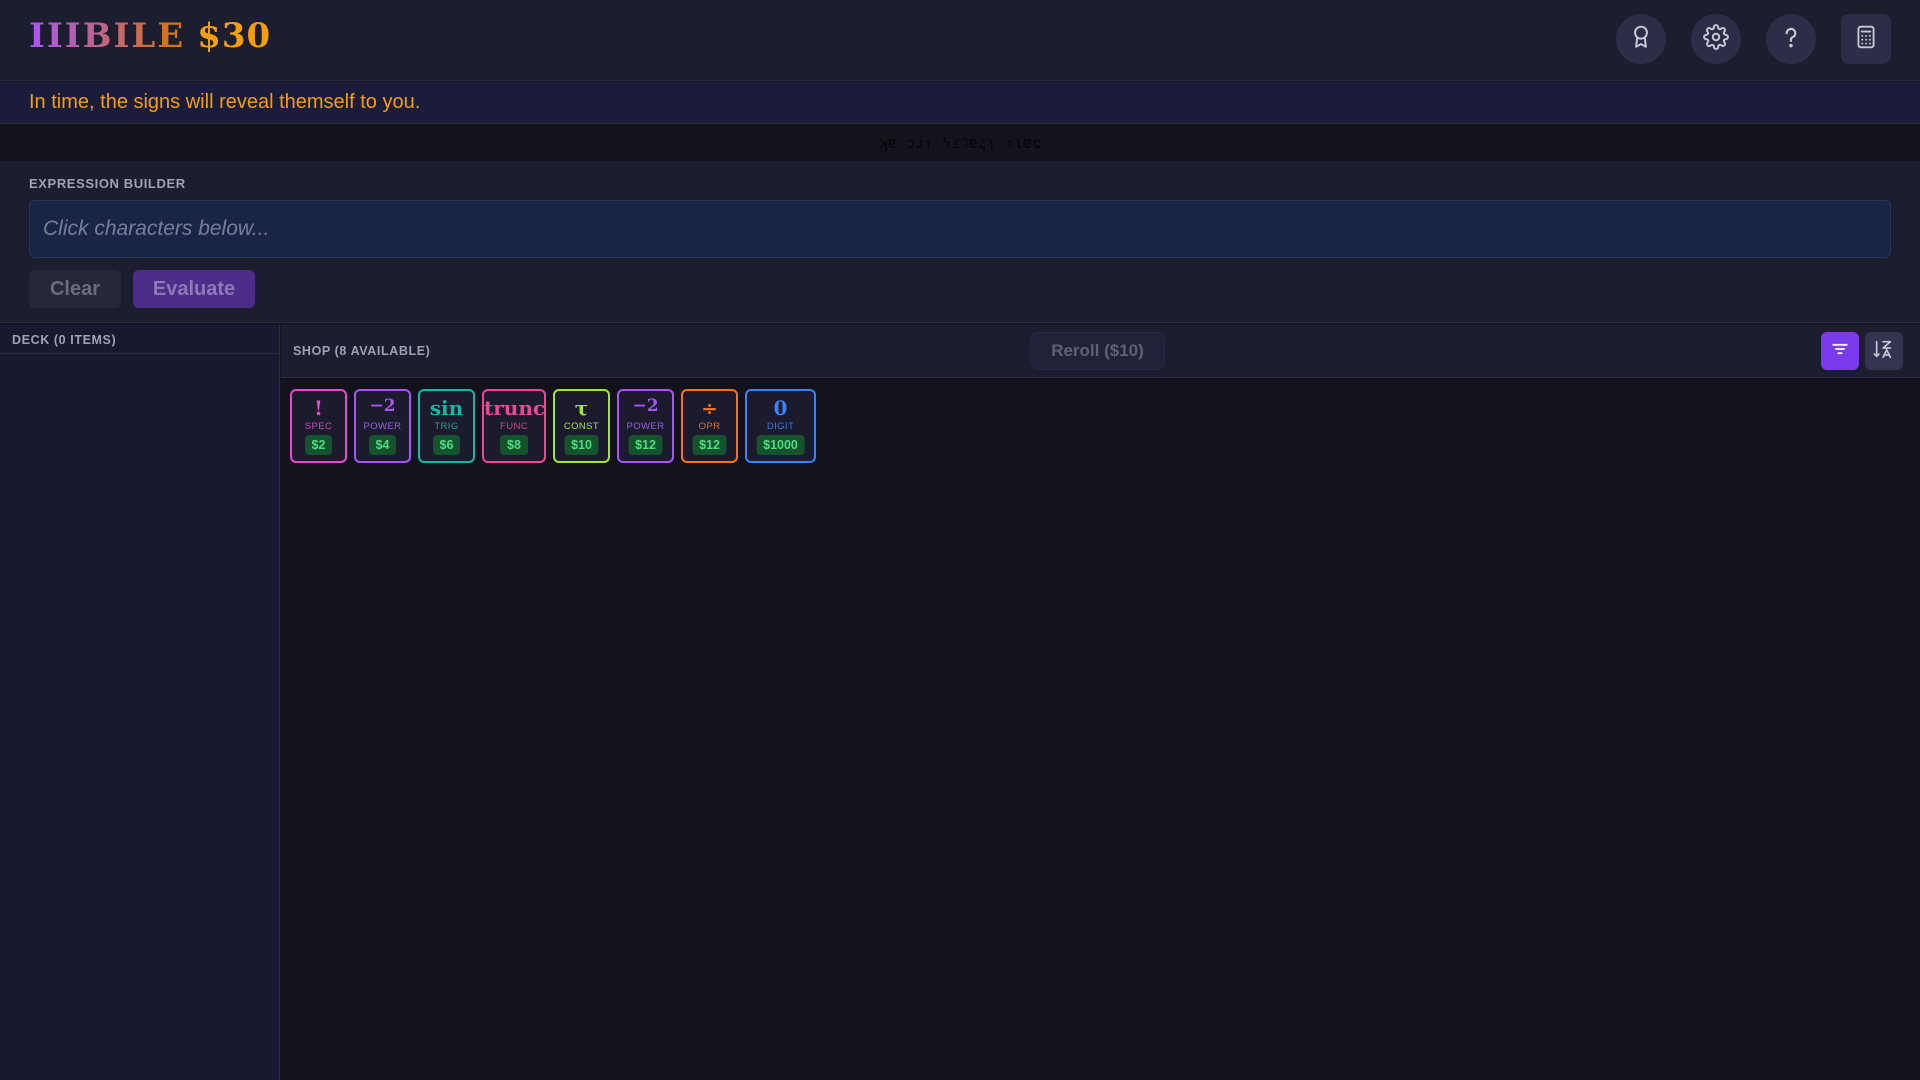  I want to click on shop-item-digit: 0 DIGIT $1000, so click(780, 426).